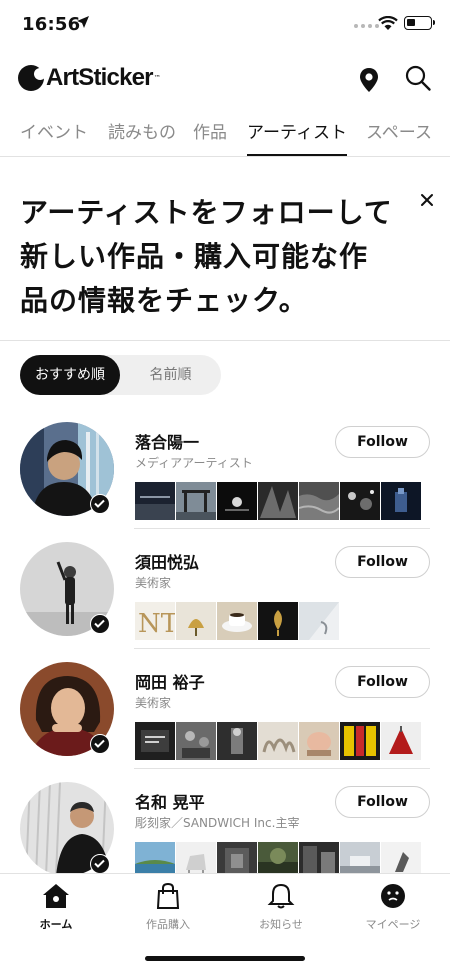 This screenshot has height=972, width=450. What do you see at coordinates (217, 823) in the screenshot?
I see `artist-role: 彫刻家／SANDWICH Inc.主宰` at bounding box center [217, 823].